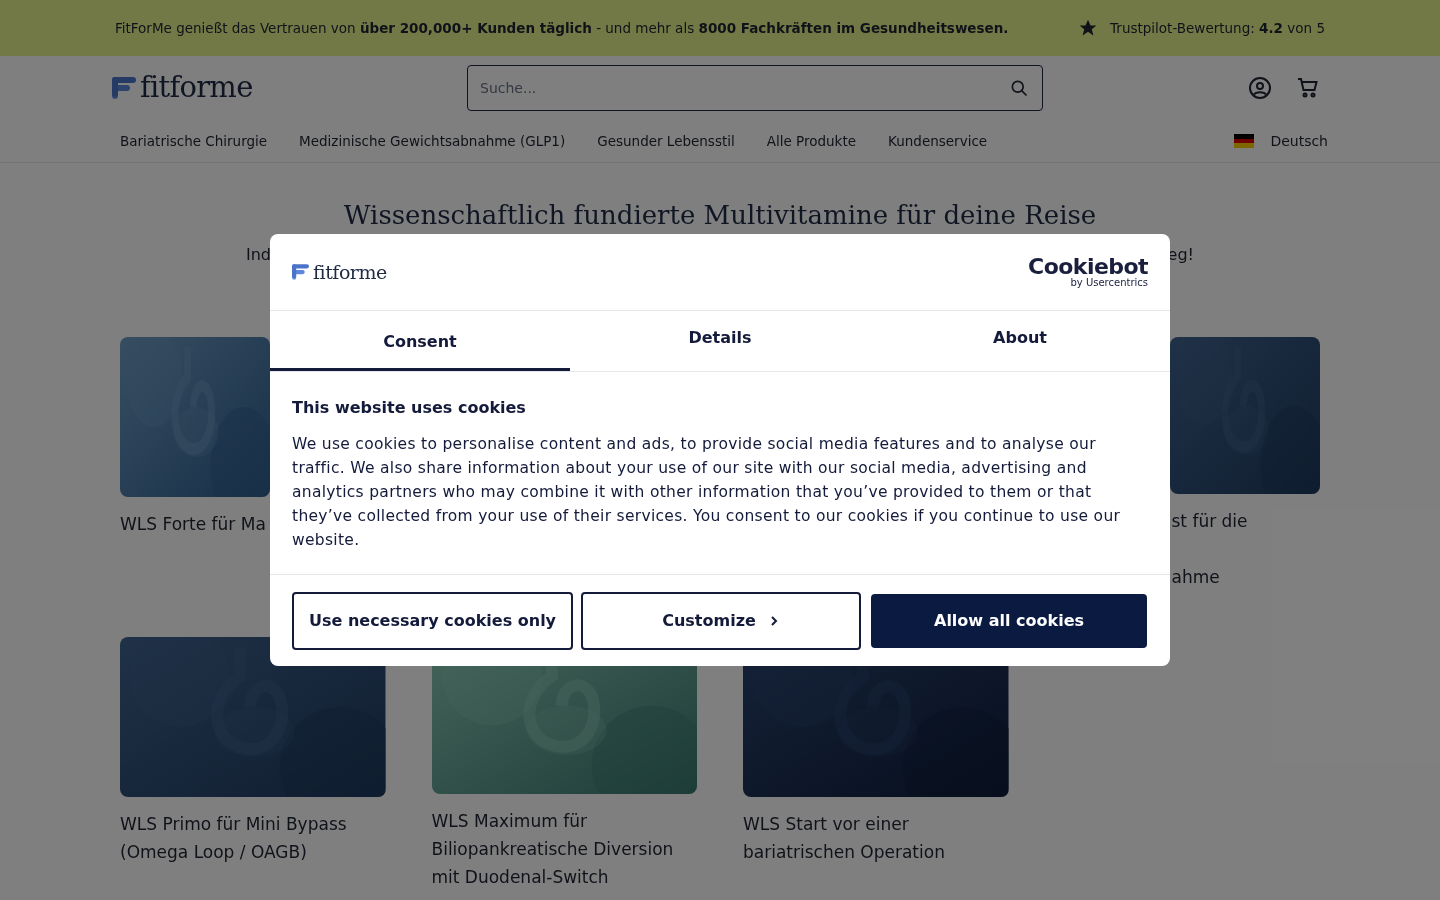 The height and width of the screenshot is (900, 1440). I want to click on dialog-tab: Consent, so click(420, 341).